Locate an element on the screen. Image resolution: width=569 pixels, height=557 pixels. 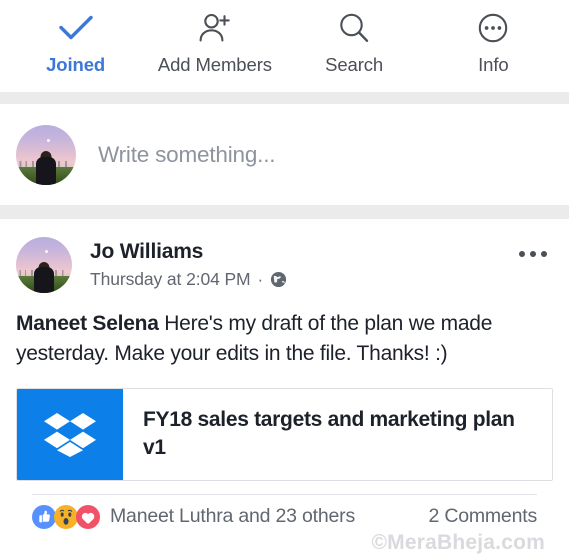
action-add-members: Add Members is located at coordinates (214, 42).